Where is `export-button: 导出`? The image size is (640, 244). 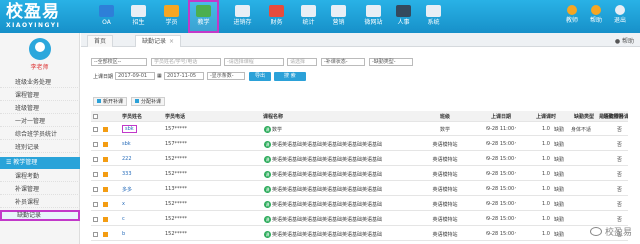 export-button: 导出 is located at coordinates (260, 76).